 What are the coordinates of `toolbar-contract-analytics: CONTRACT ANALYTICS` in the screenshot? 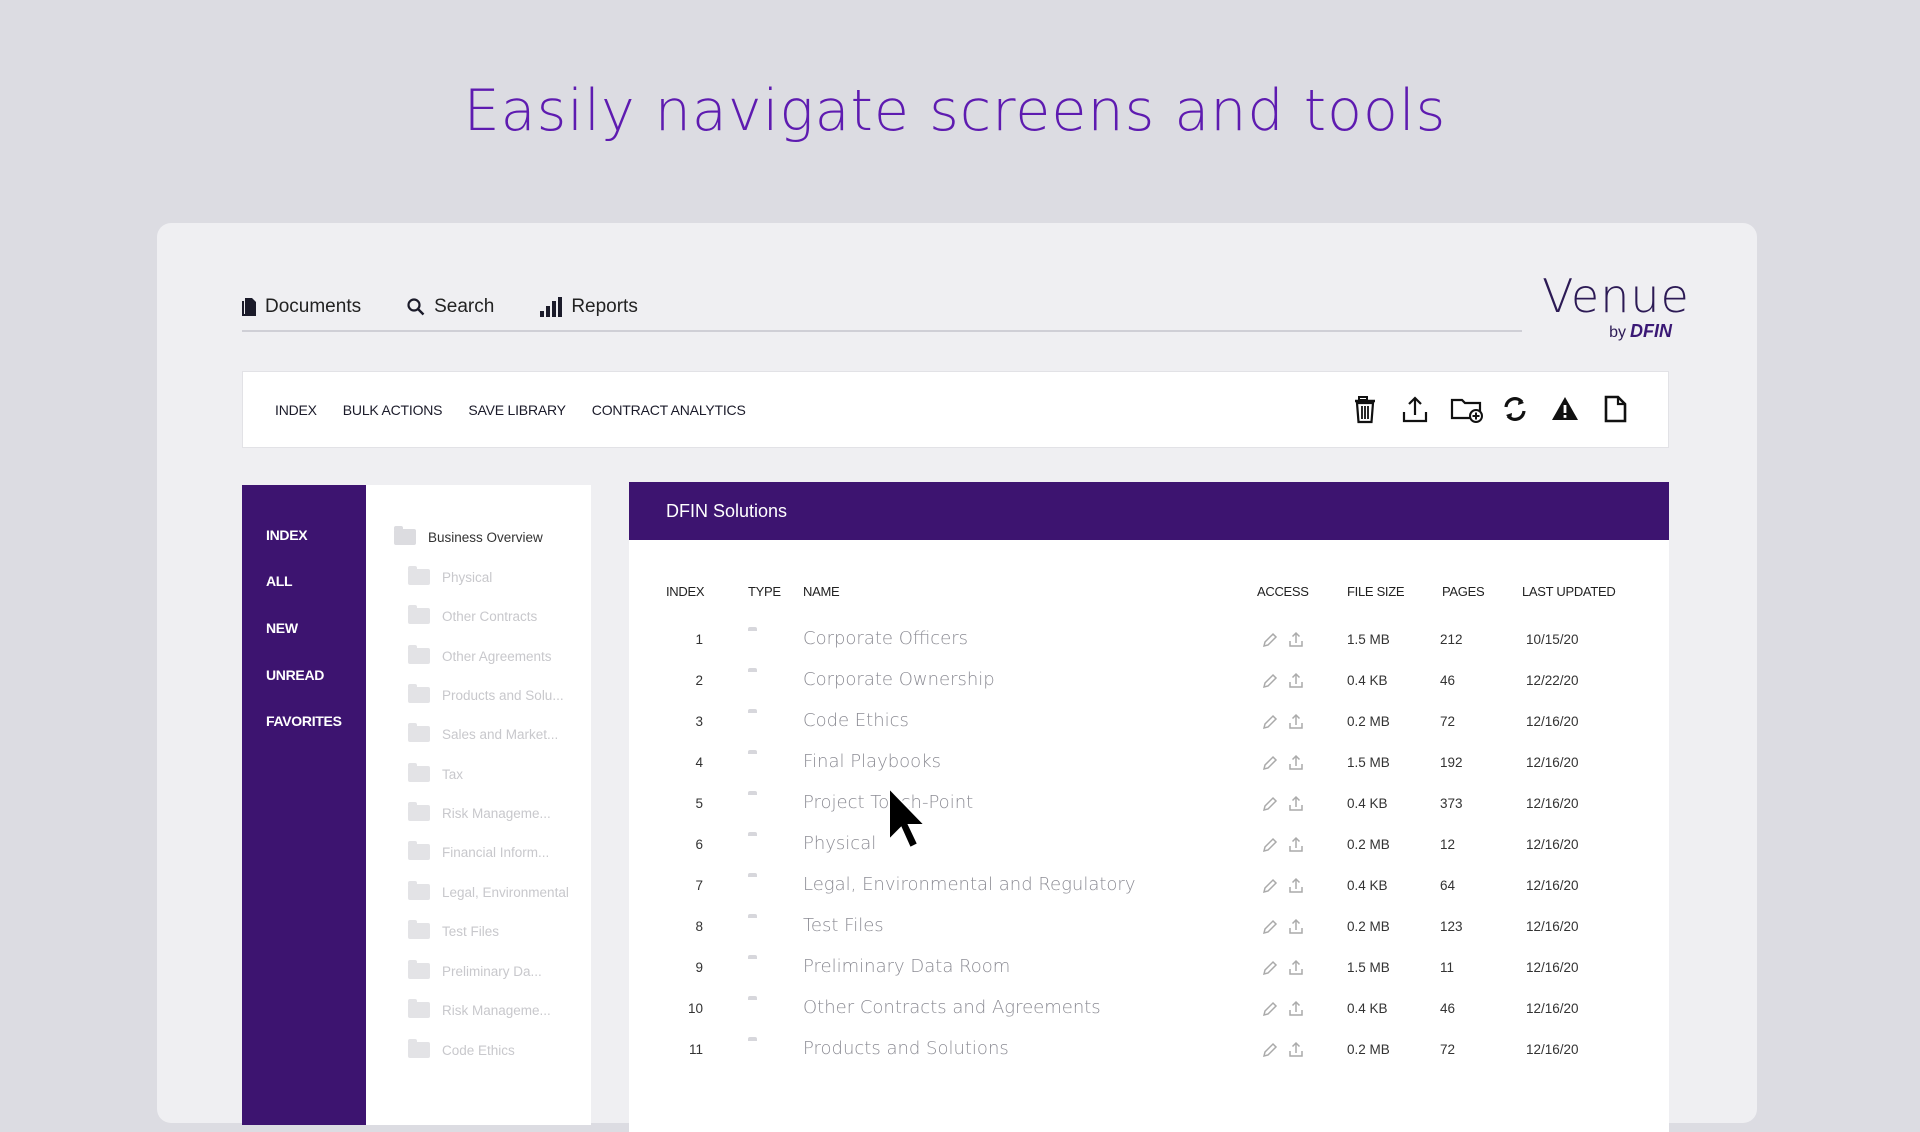 It's located at (669, 410).